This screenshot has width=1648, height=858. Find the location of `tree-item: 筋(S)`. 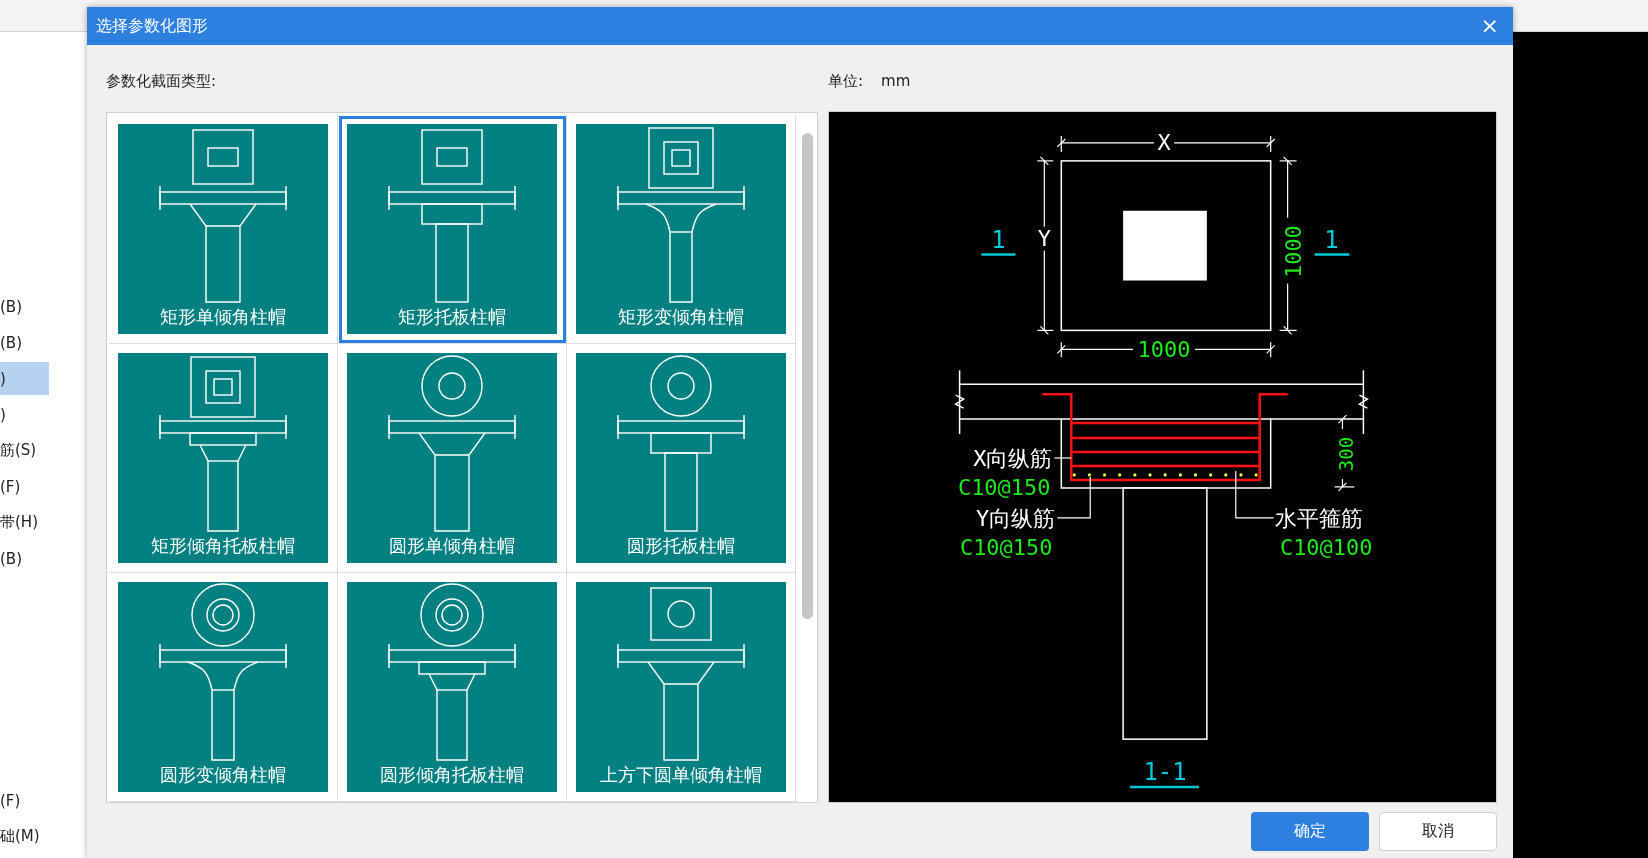

tree-item: 筋(S) is located at coordinates (24, 450).